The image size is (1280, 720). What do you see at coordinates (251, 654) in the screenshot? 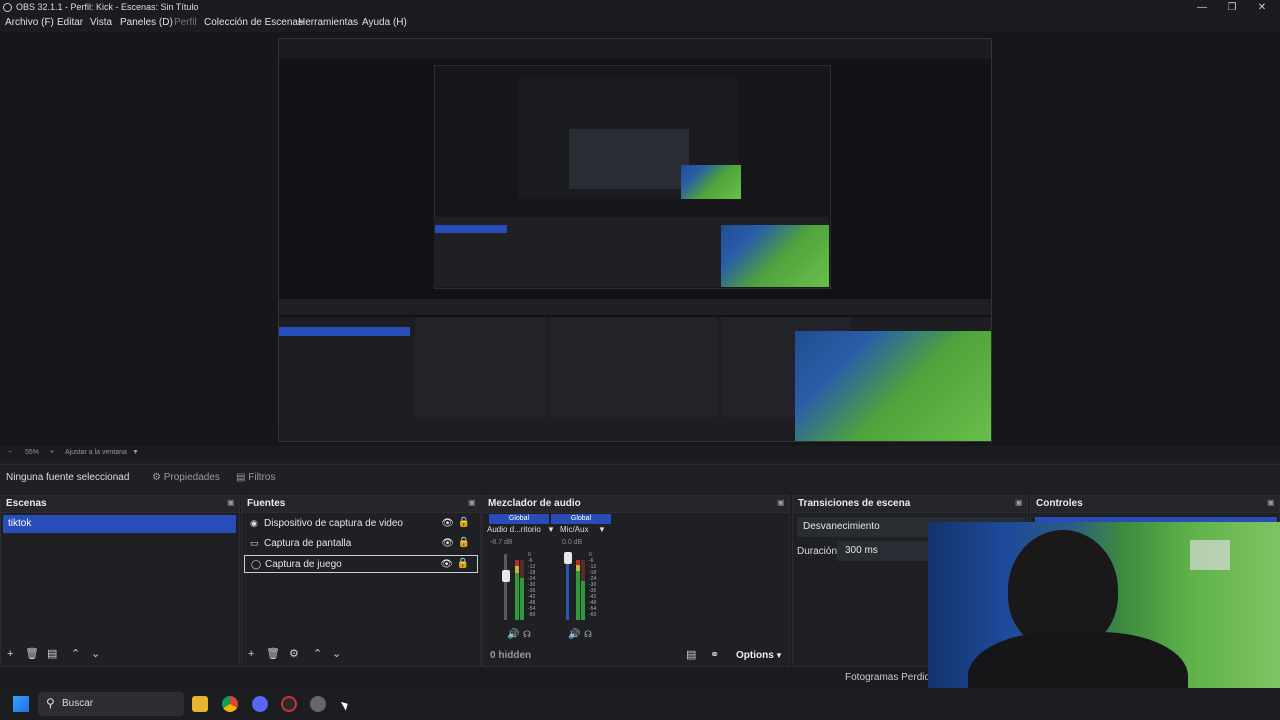
I see `add-source-button: +` at bounding box center [251, 654].